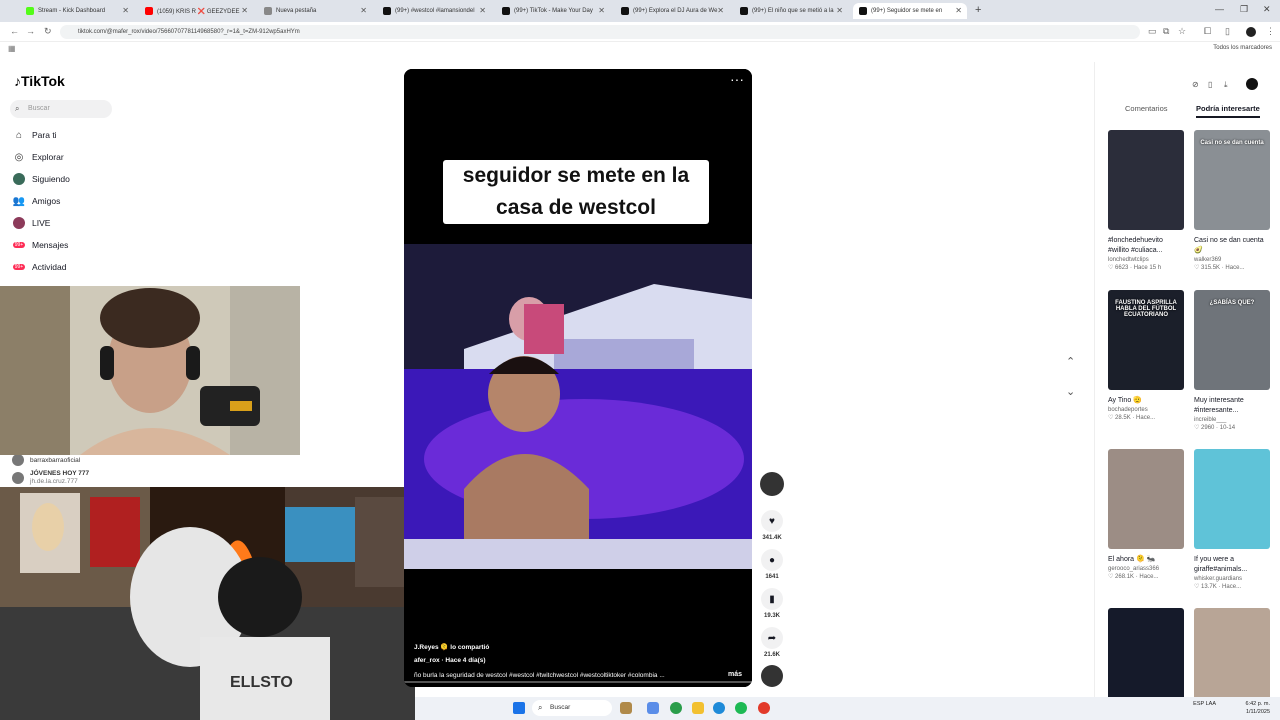  Describe the element at coordinates (1182, 31) in the screenshot. I see `bookmark-star-icon: ☆` at that location.